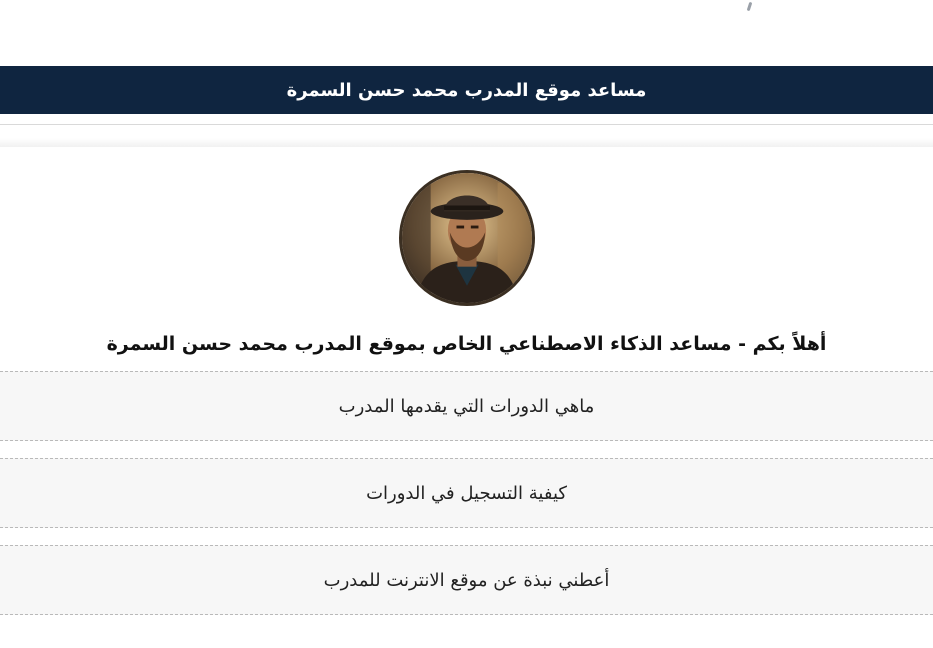 This screenshot has height=648, width=933. I want to click on stray-mark, so click(749, 6).